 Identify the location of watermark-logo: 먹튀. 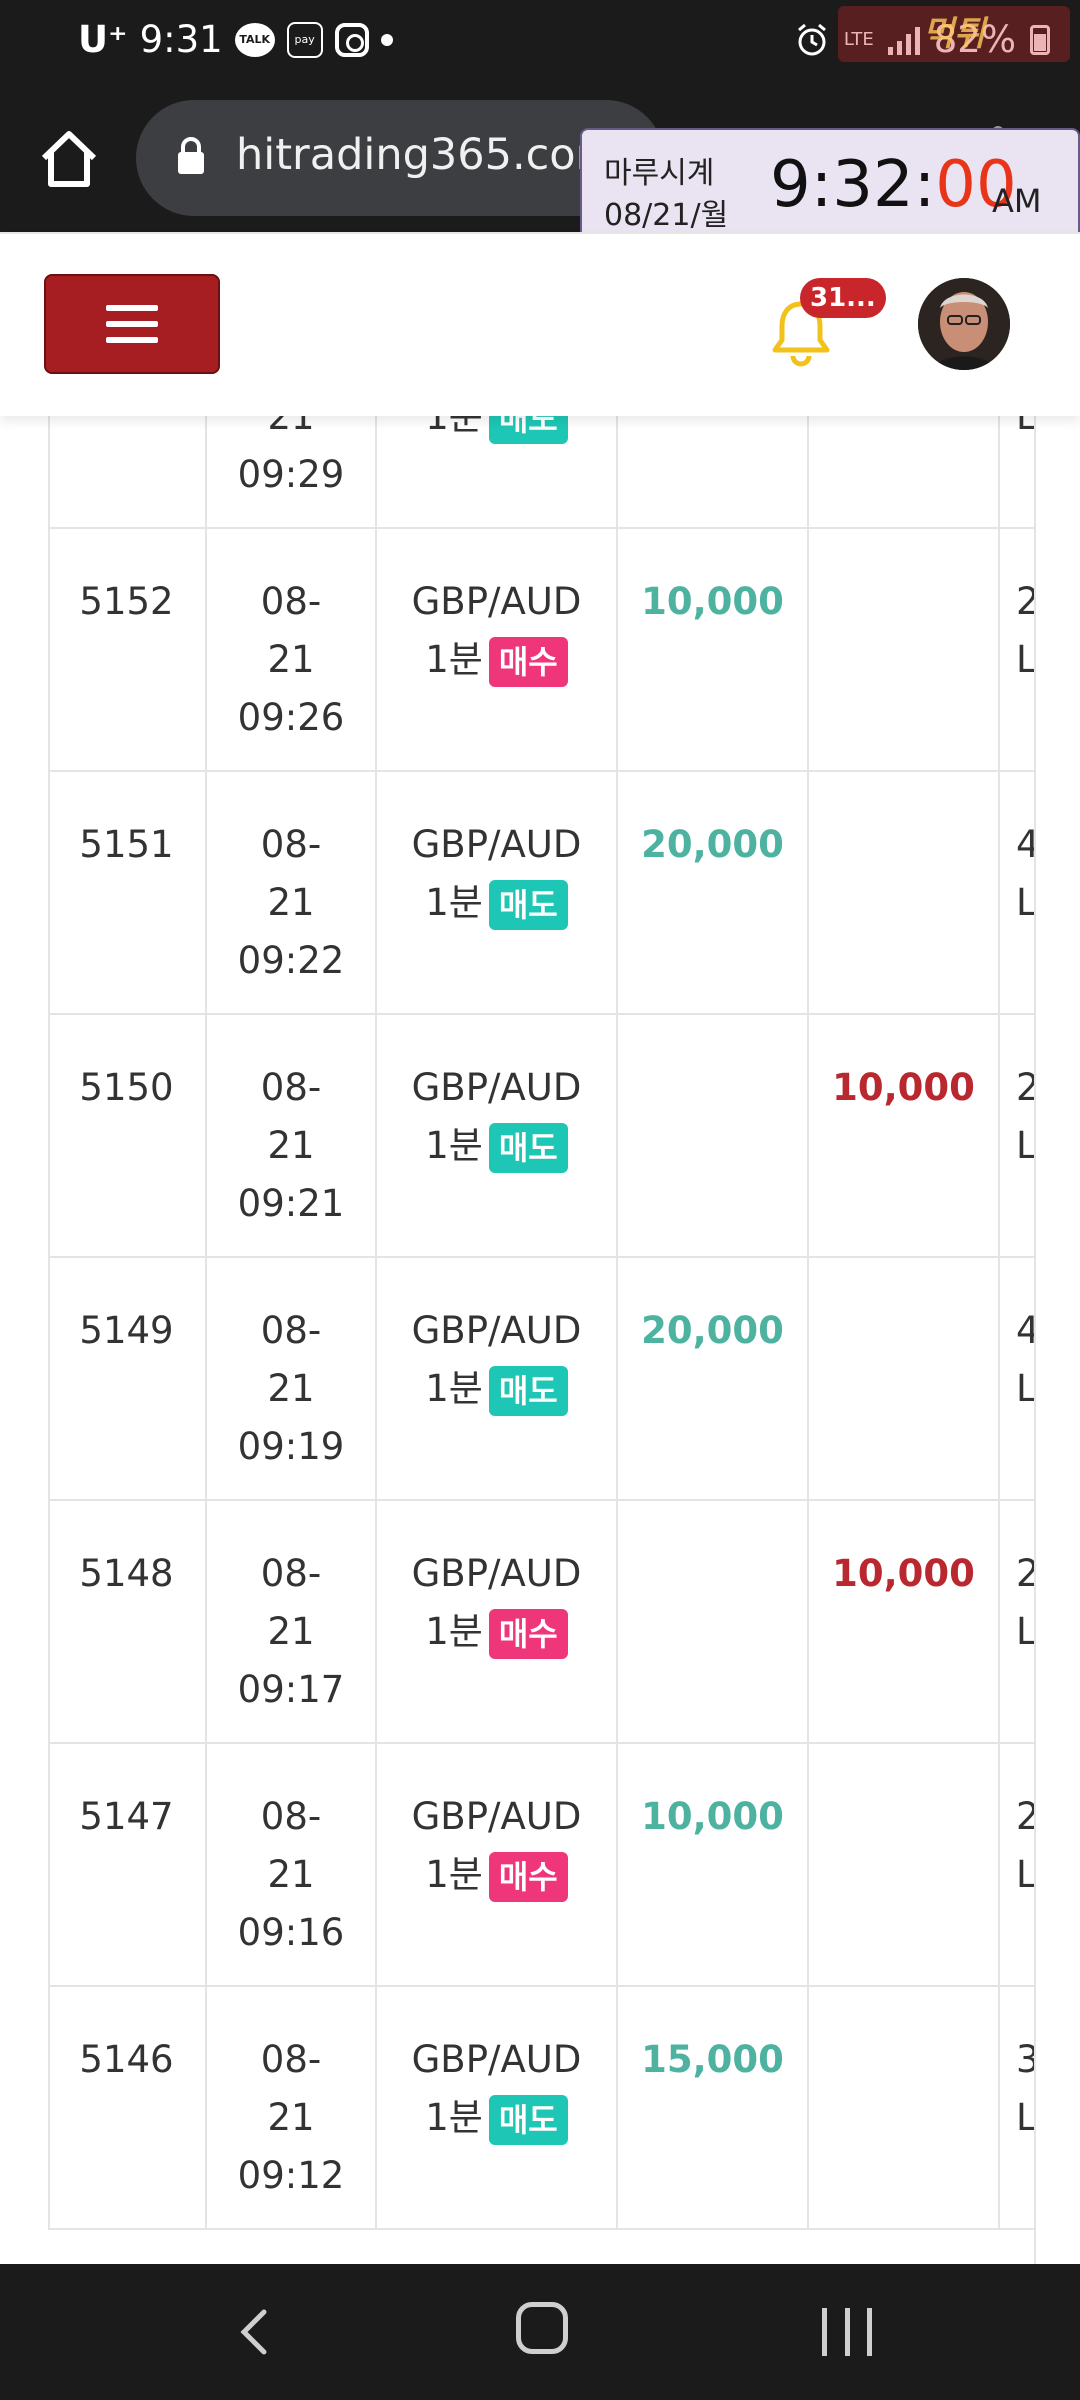
(954, 34).